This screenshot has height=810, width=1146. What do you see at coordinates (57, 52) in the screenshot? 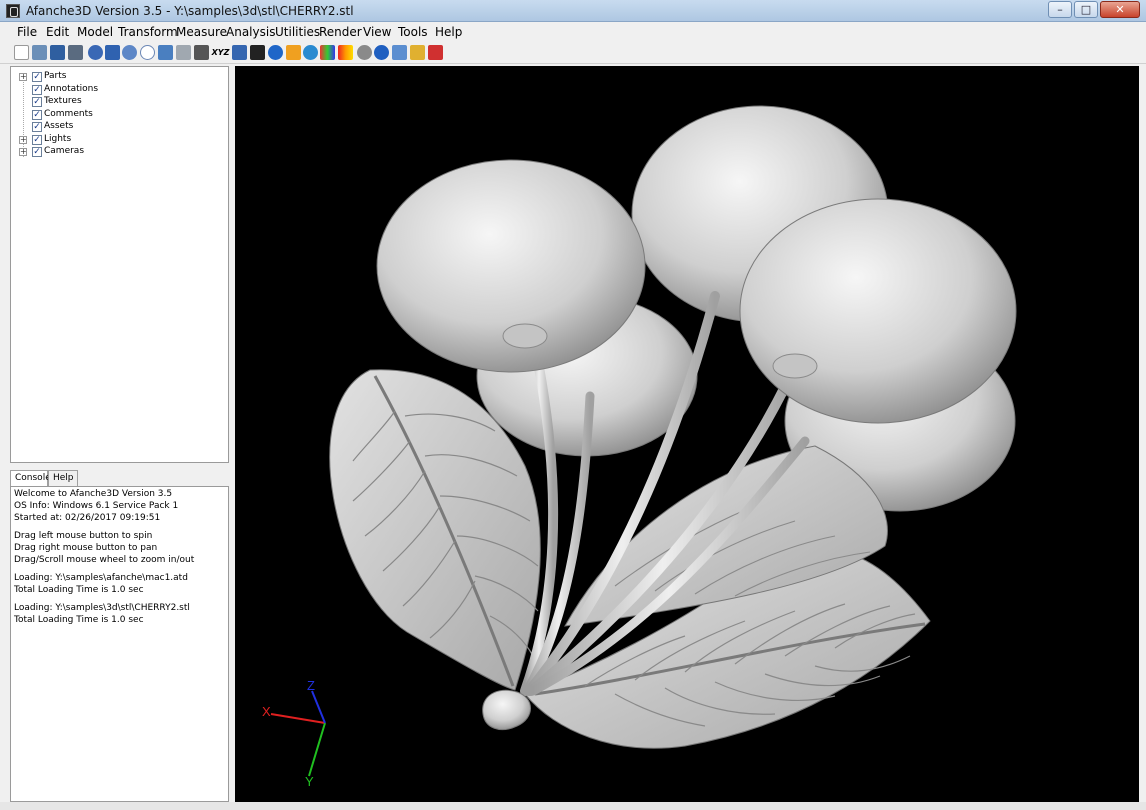
I see `save-icon` at bounding box center [57, 52].